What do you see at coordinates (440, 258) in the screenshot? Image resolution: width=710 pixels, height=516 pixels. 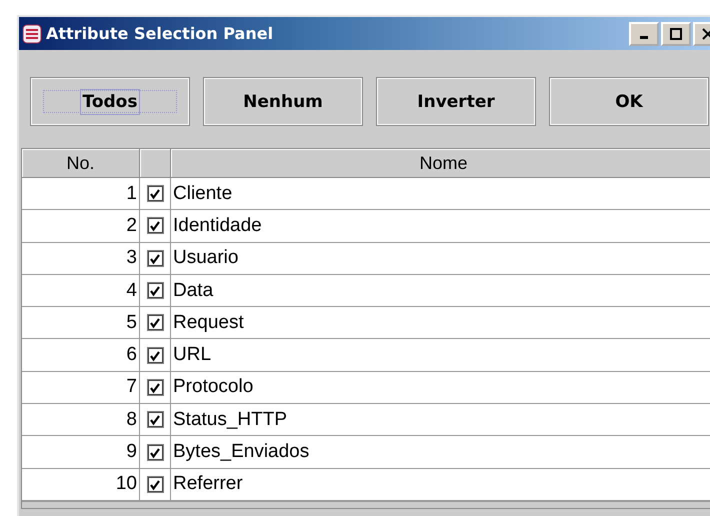 I see `table-cell: Usuario` at bounding box center [440, 258].